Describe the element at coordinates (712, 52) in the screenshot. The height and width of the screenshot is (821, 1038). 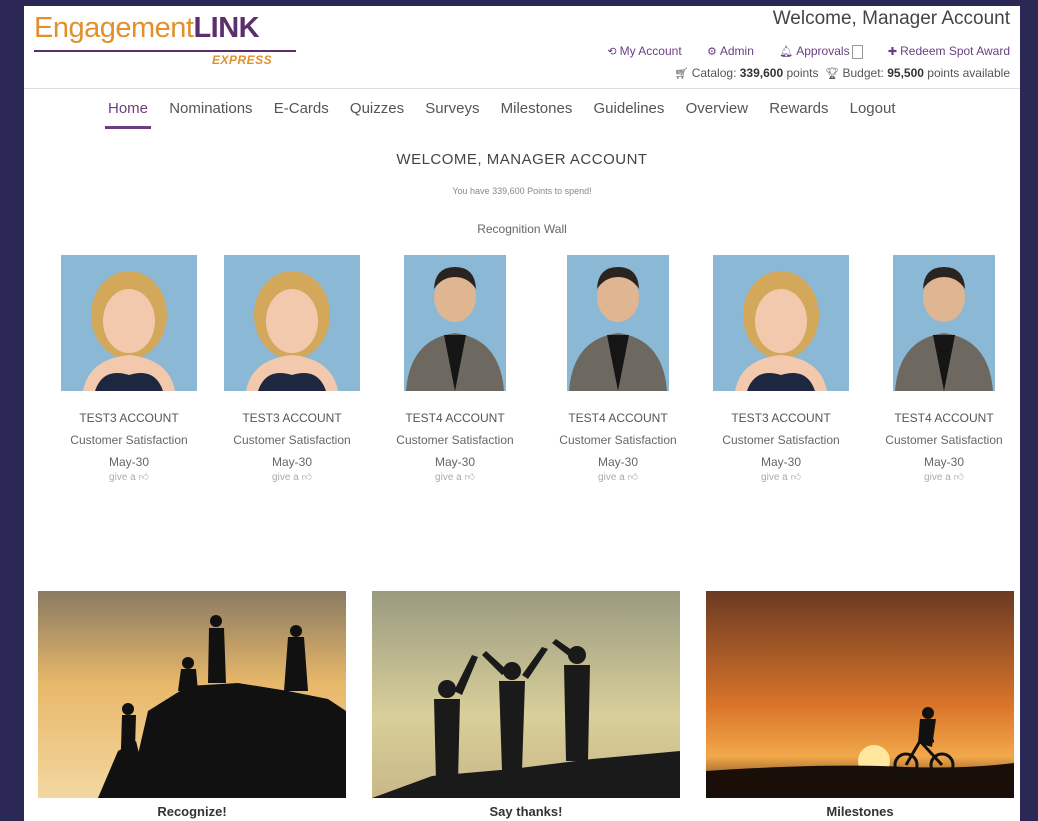
I see `gear-icon: ⚙` at that location.